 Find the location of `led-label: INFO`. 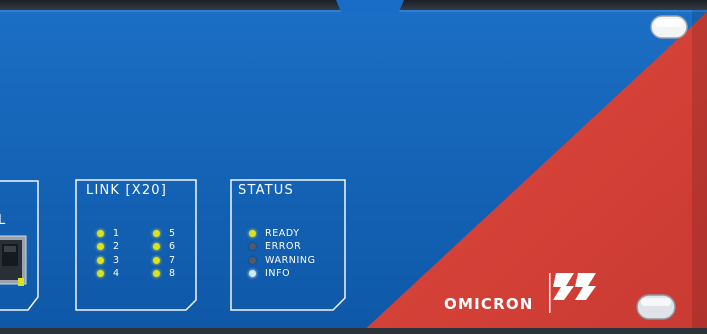

led-label: INFO is located at coordinates (278, 273).